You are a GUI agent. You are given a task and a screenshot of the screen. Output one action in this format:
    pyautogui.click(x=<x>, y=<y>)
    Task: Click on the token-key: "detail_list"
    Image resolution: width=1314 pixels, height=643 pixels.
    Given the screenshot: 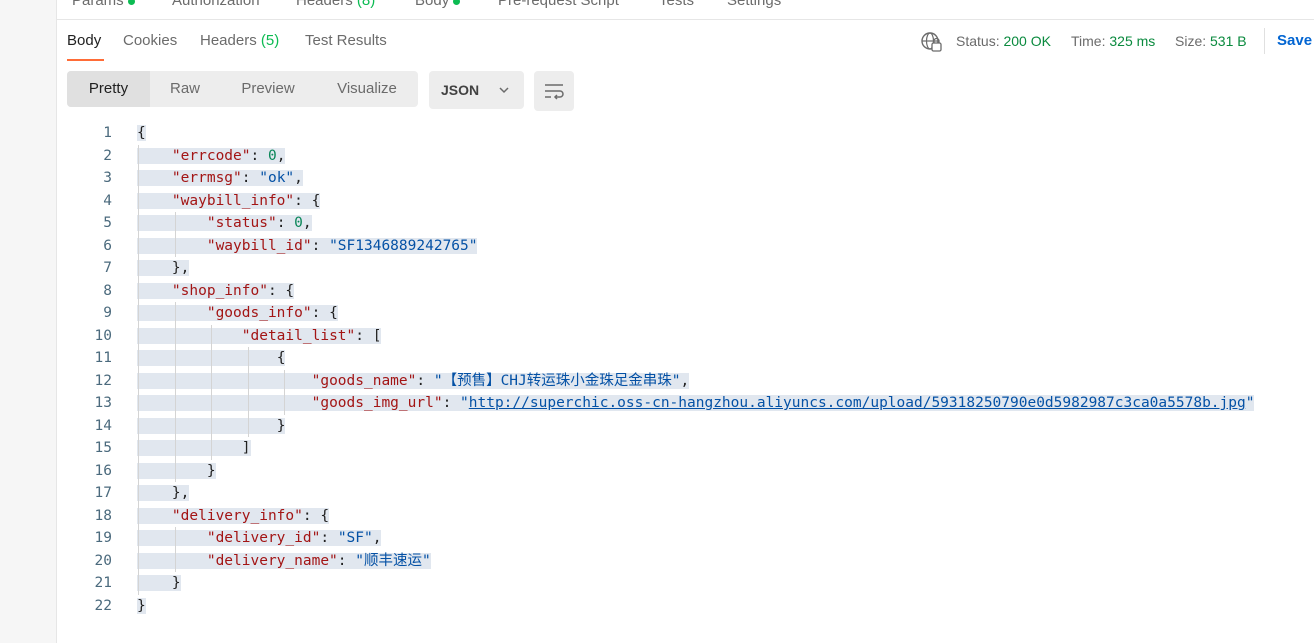 What is the action you would take?
    pyautogui.click(x=298, y=335)
    